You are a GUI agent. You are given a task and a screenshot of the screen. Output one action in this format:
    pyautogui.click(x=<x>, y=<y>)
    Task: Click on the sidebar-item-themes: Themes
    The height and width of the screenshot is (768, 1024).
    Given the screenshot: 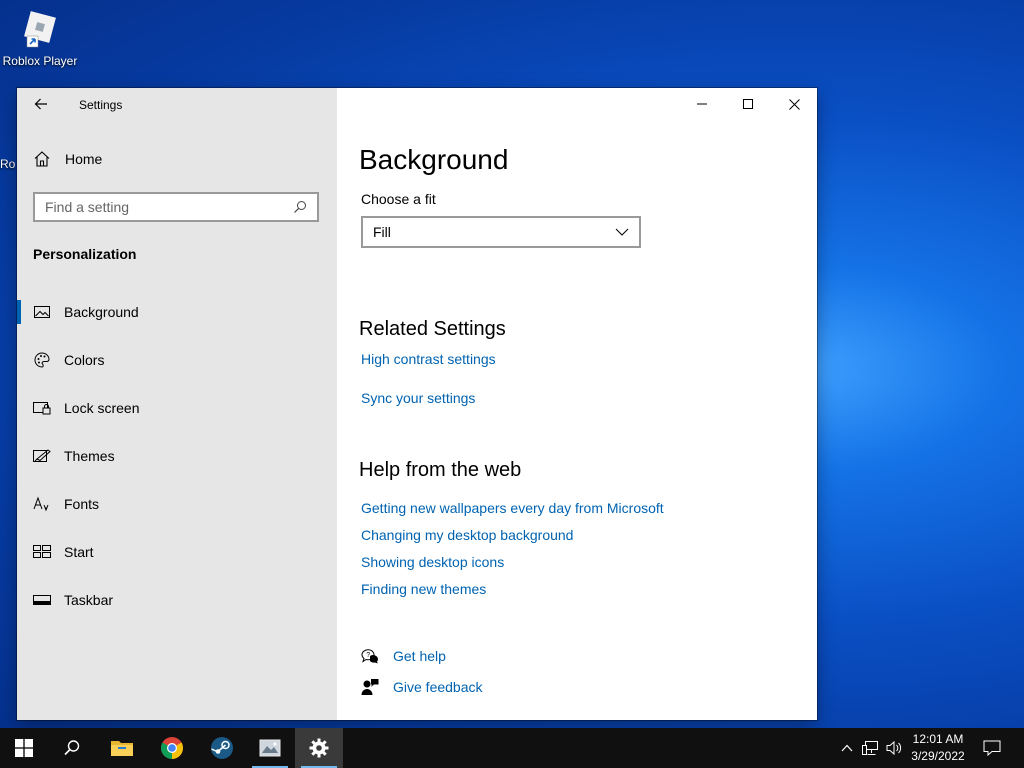 What is the action you would take?
    pyautogui.click(x=177, y=456)
    